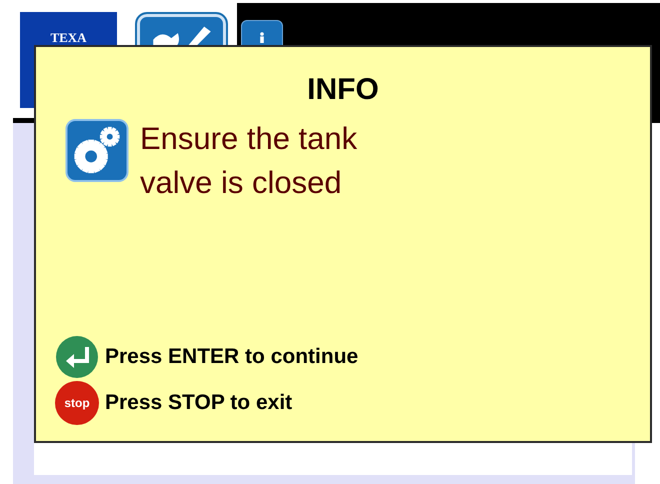 This screenshot has height=484, width=660. I want to click on instruction-text: Press STOP to exit, so click(198, 403).